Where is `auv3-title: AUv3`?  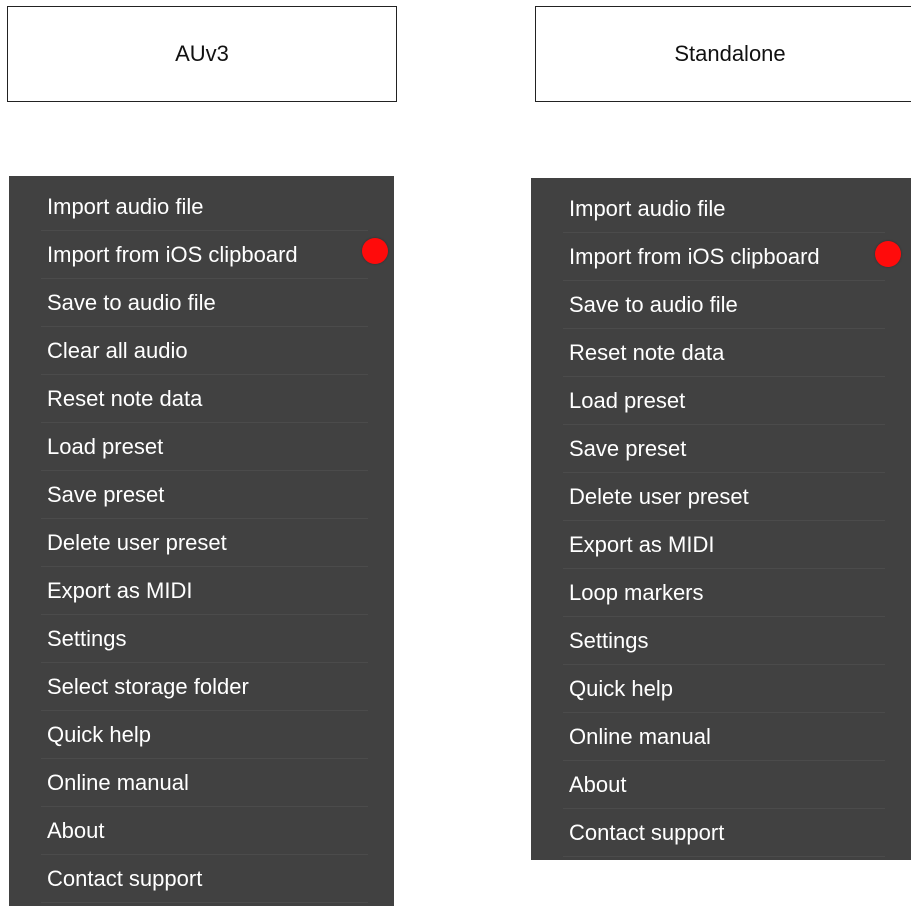 auv3-title: AUv3 is located at coordinates (202, 53).